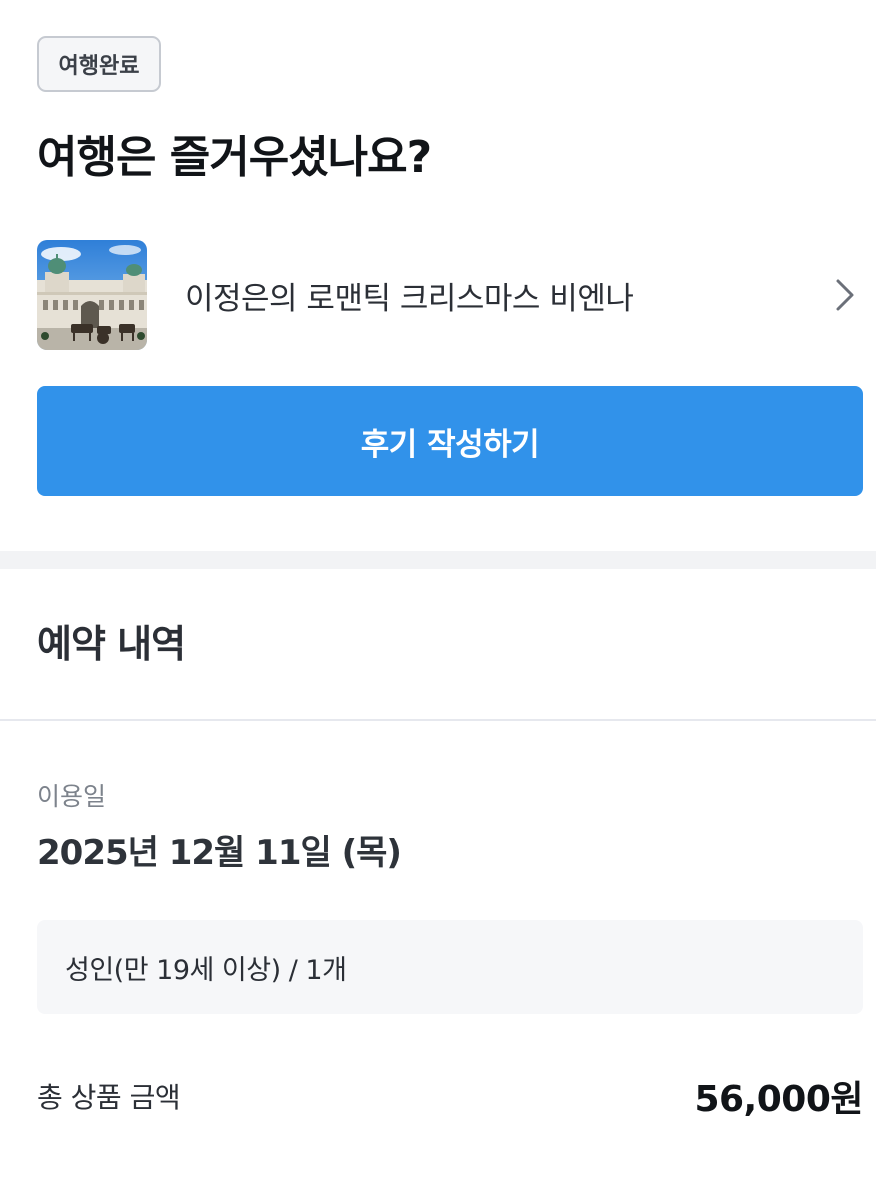 This screenshot has height=1186, width=876. Describe the element at coordinates (450, 1096) in the screenshot. I see `total-price-row: 총 상품 금액 56,000원` at that location.